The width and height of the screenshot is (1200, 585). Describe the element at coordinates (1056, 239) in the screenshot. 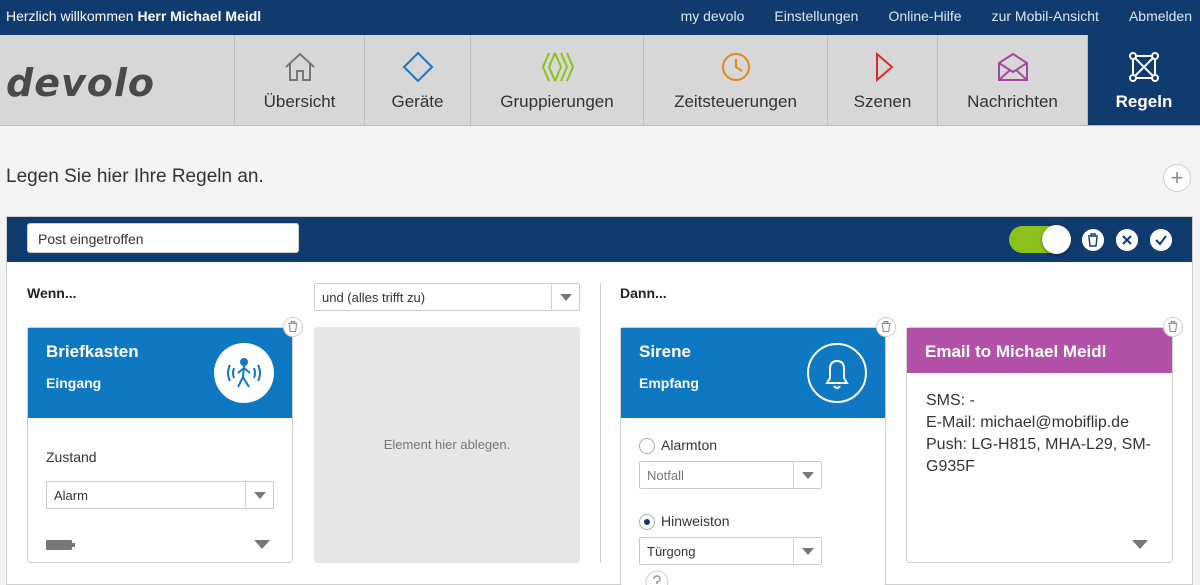

I see `toggle-knob` at that location.